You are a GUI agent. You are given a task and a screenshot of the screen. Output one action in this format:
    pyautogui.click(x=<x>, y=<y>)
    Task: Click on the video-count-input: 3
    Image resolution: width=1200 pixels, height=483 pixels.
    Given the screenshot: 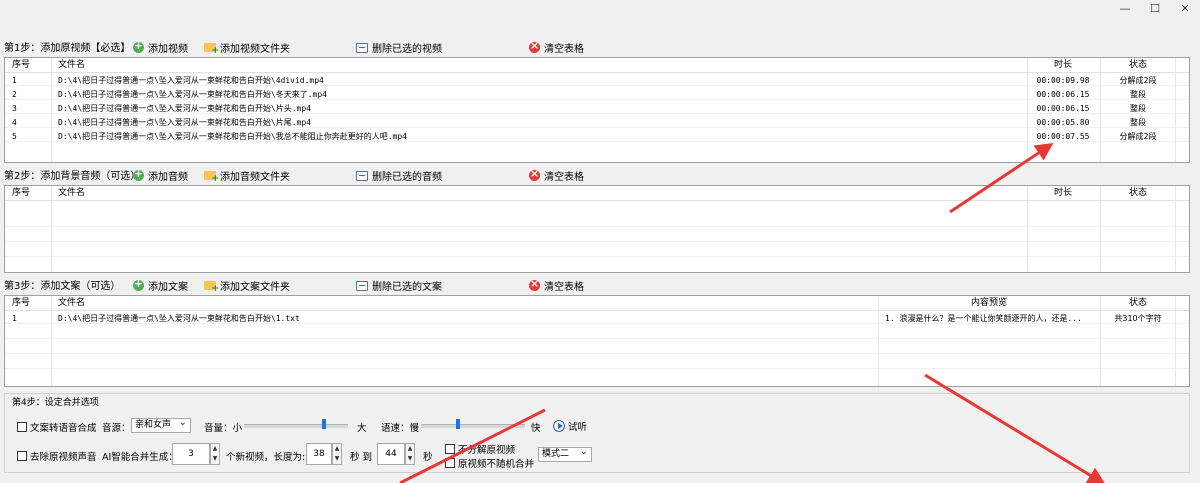 What is the action you would take?
    pyautogui.click(x=191, y=454)
    